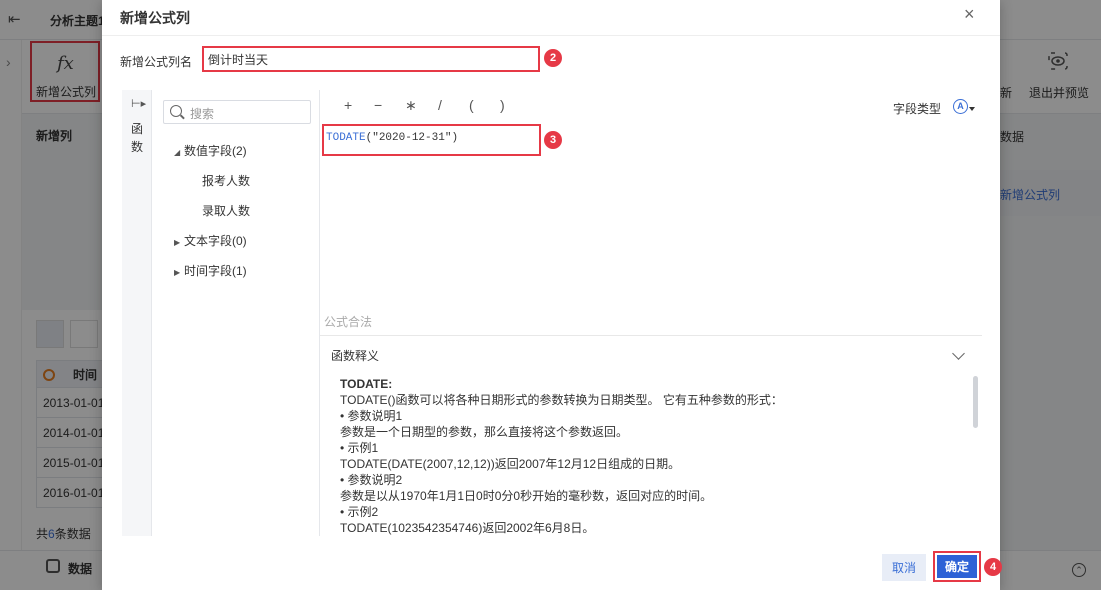 This screenshot has width=1101, height=590. Describe the element at coordinates (138, 103) in the screenshot. I see `expand-functions-icon: ⊢▸` at that location.